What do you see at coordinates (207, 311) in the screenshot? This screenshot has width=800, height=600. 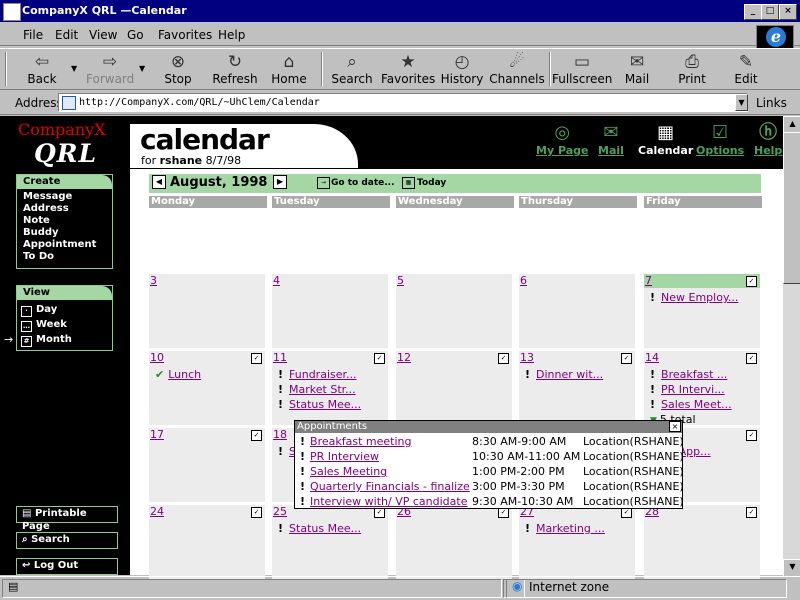 I see `day-cell: 3` at bounding box center [207, 311].